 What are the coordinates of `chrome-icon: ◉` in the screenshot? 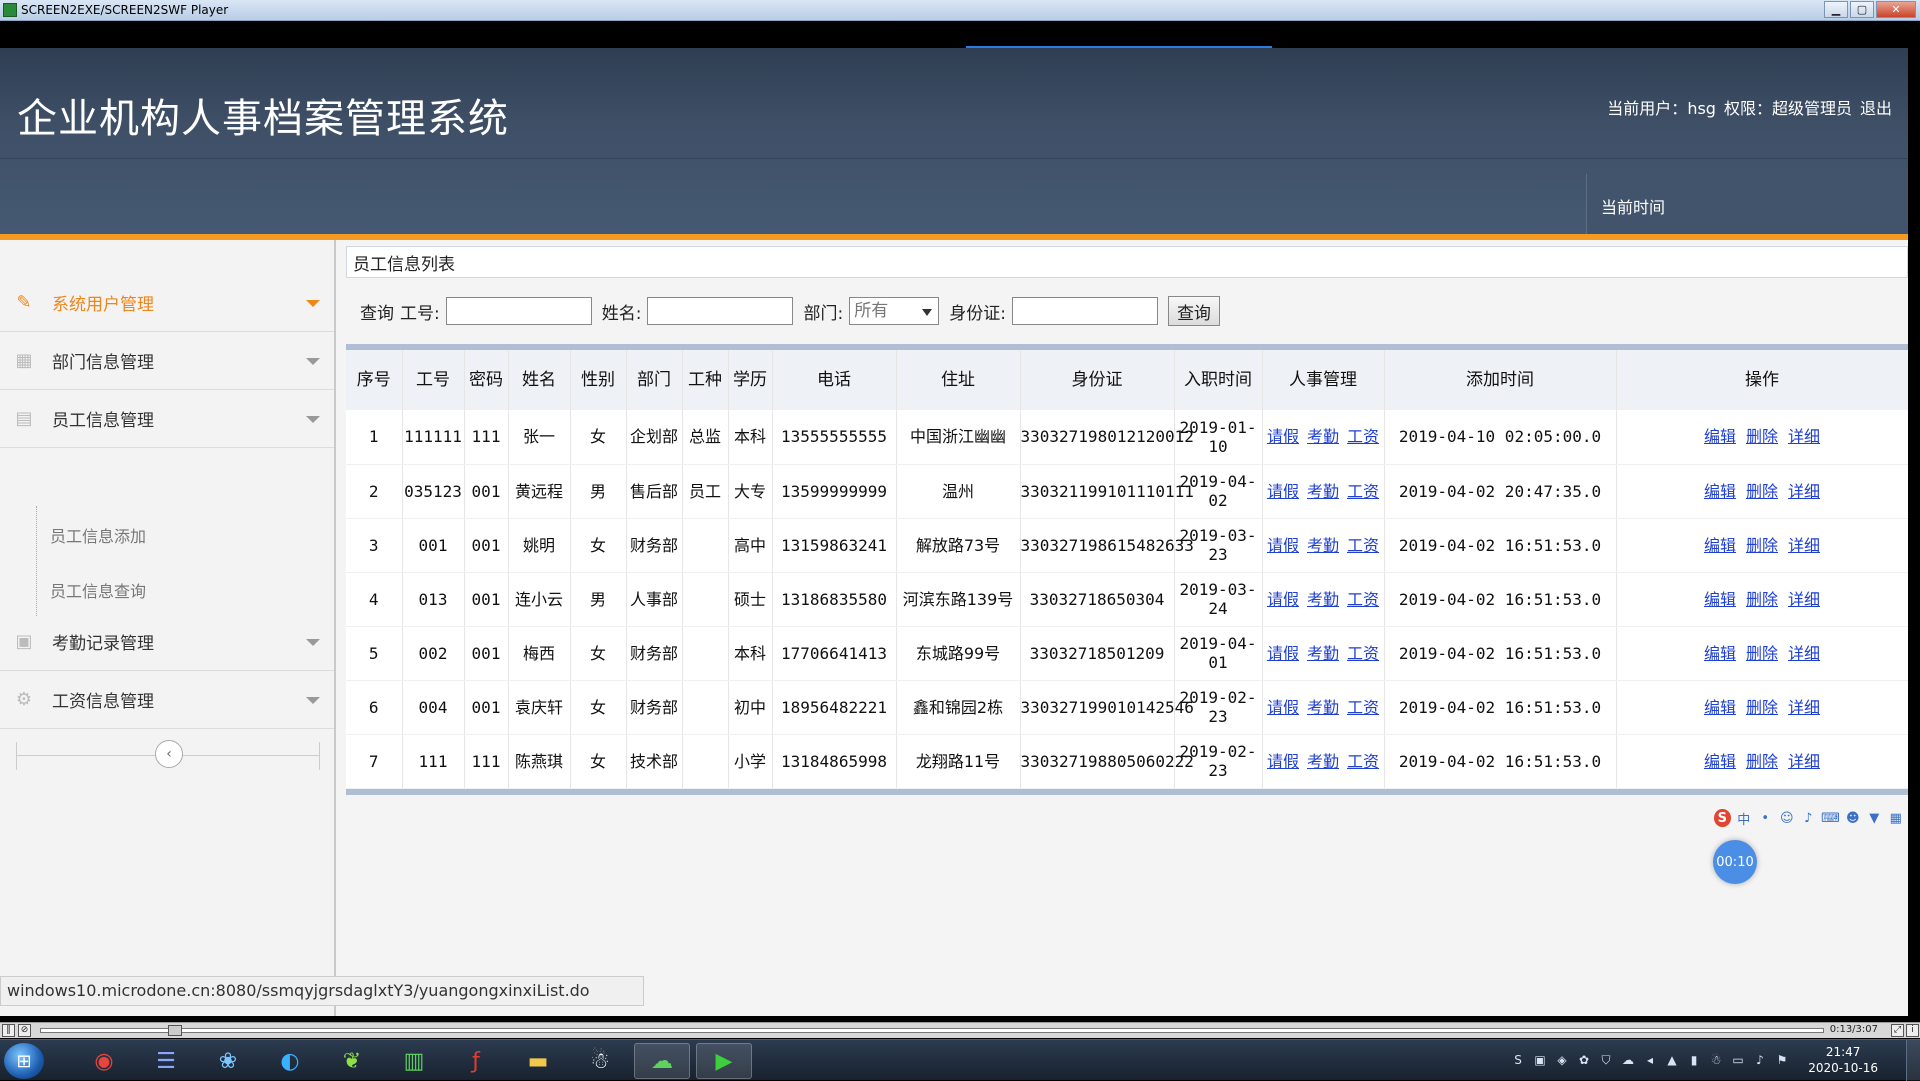 It's located at (104, 1061).